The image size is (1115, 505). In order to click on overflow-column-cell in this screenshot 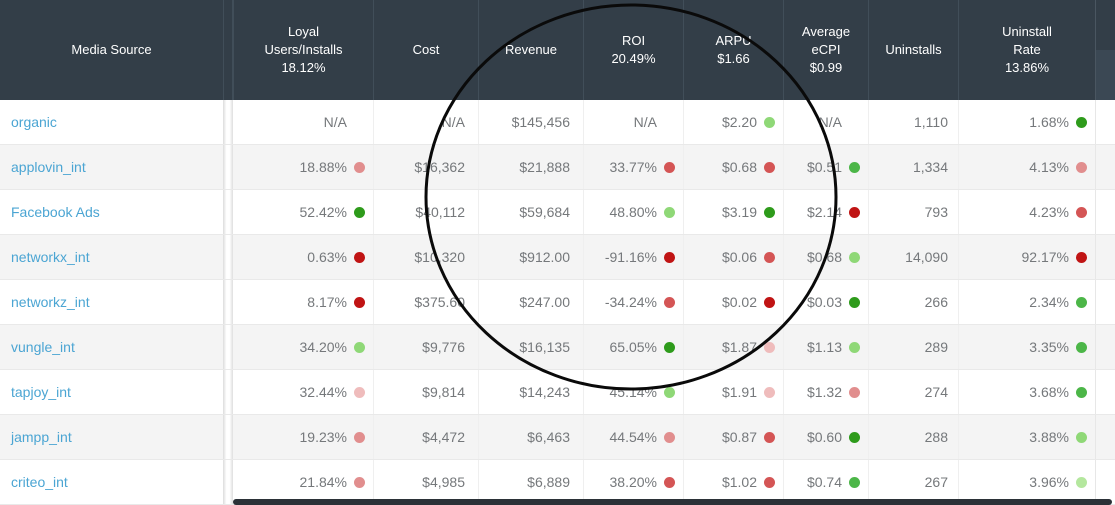, I will do `click(1105, 437)`.